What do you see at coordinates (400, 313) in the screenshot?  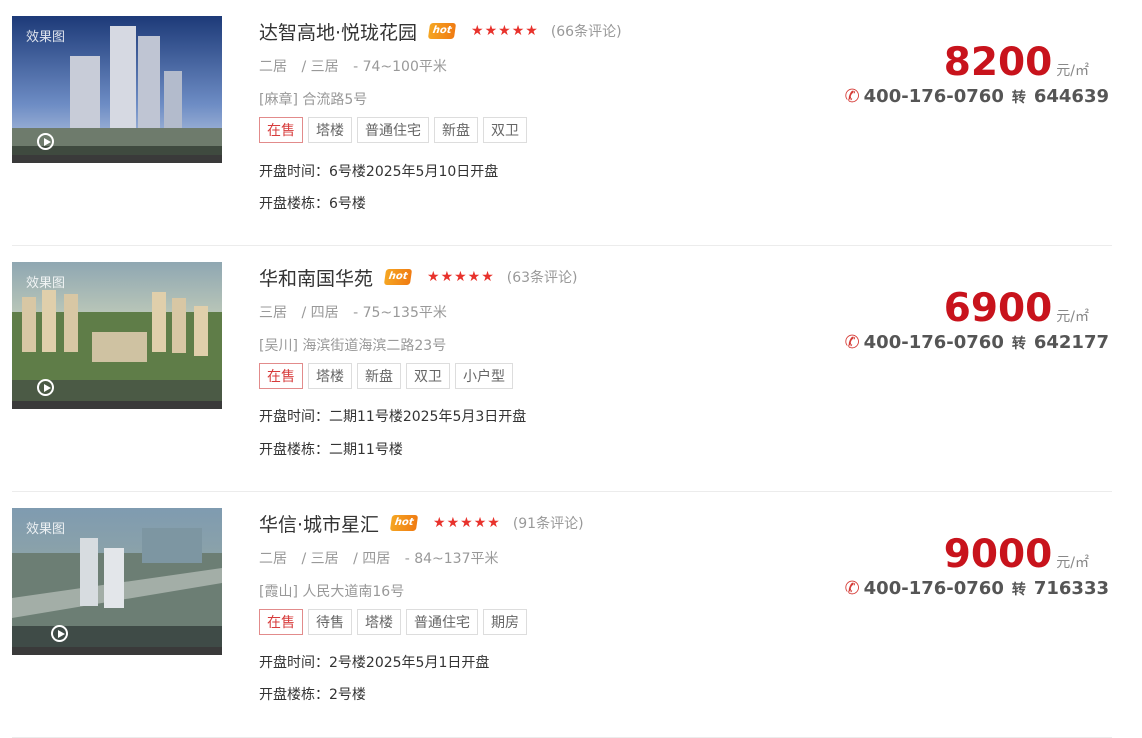 I see `area-range: - 75~135平米` at bounding box center [400, 313].